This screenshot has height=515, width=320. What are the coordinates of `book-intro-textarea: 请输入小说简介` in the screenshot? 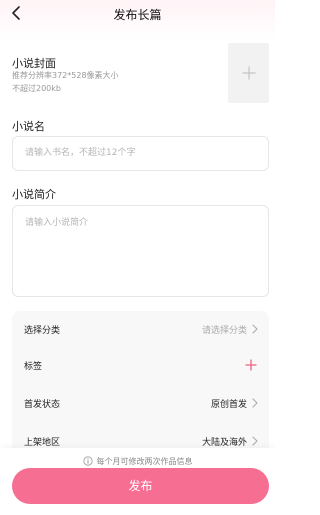 It's located at (140, 251).